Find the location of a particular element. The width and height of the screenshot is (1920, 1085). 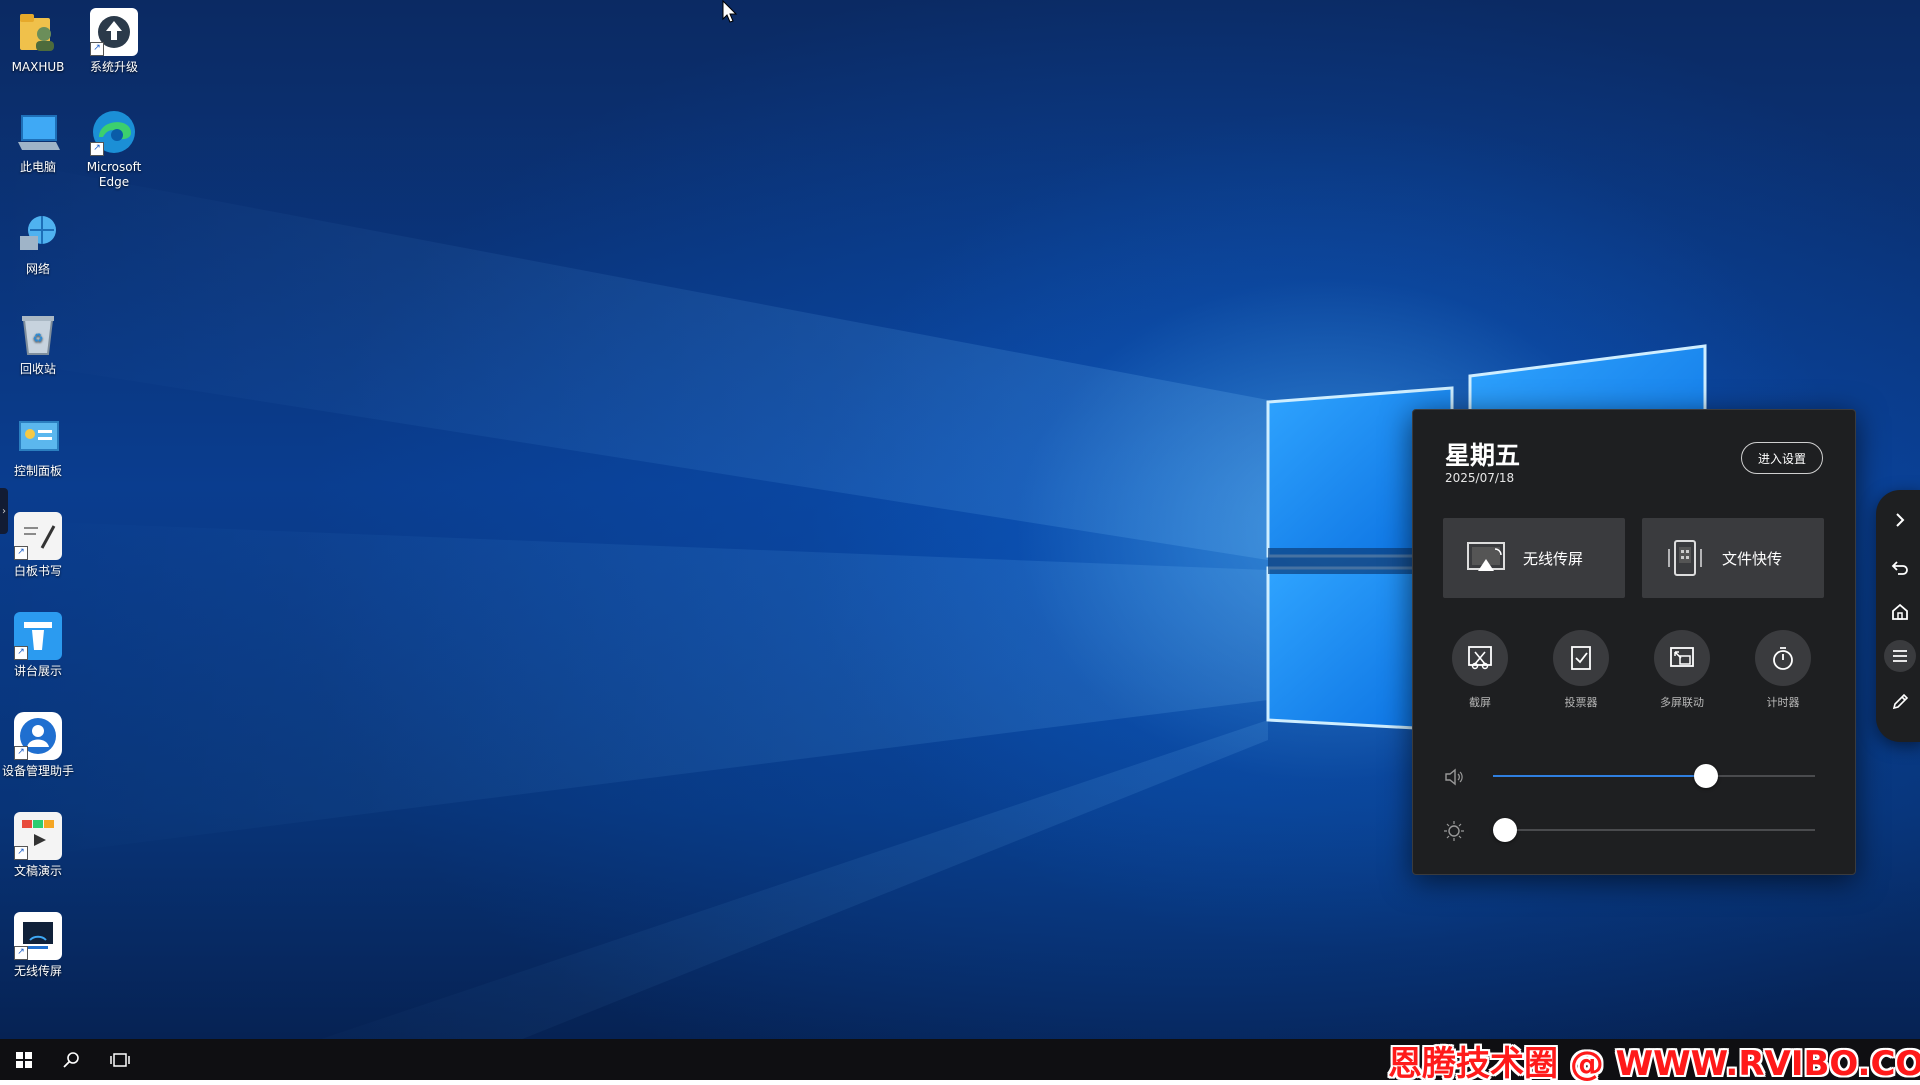

search-button is located at coordinates (72, 1059).